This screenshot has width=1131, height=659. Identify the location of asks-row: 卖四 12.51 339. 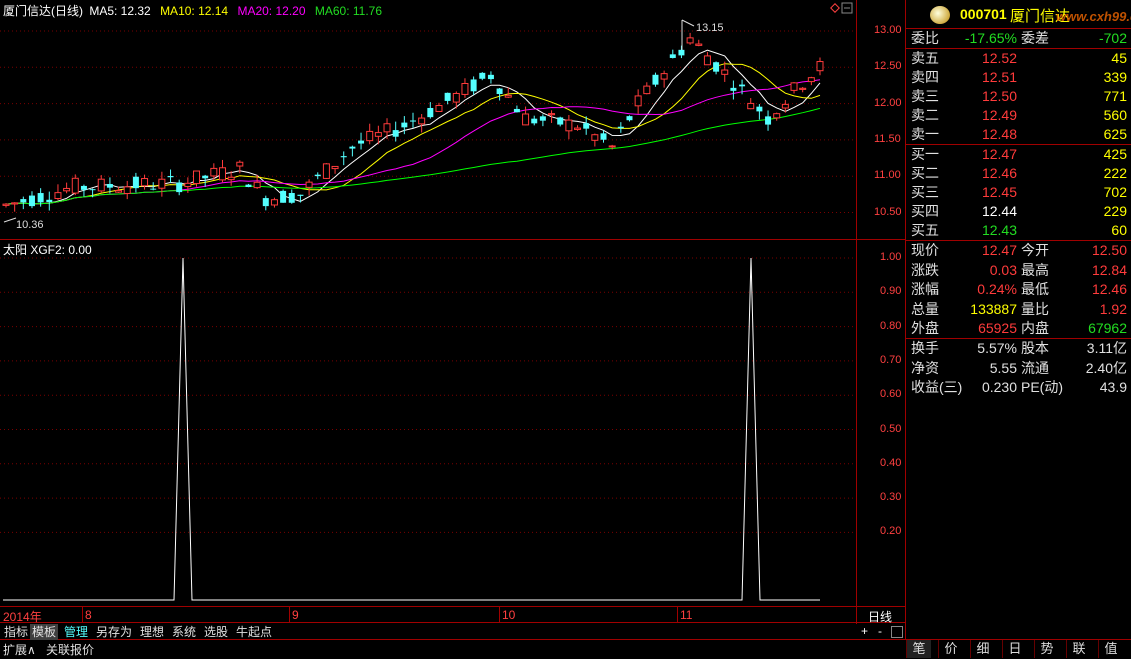
(1019, 77).